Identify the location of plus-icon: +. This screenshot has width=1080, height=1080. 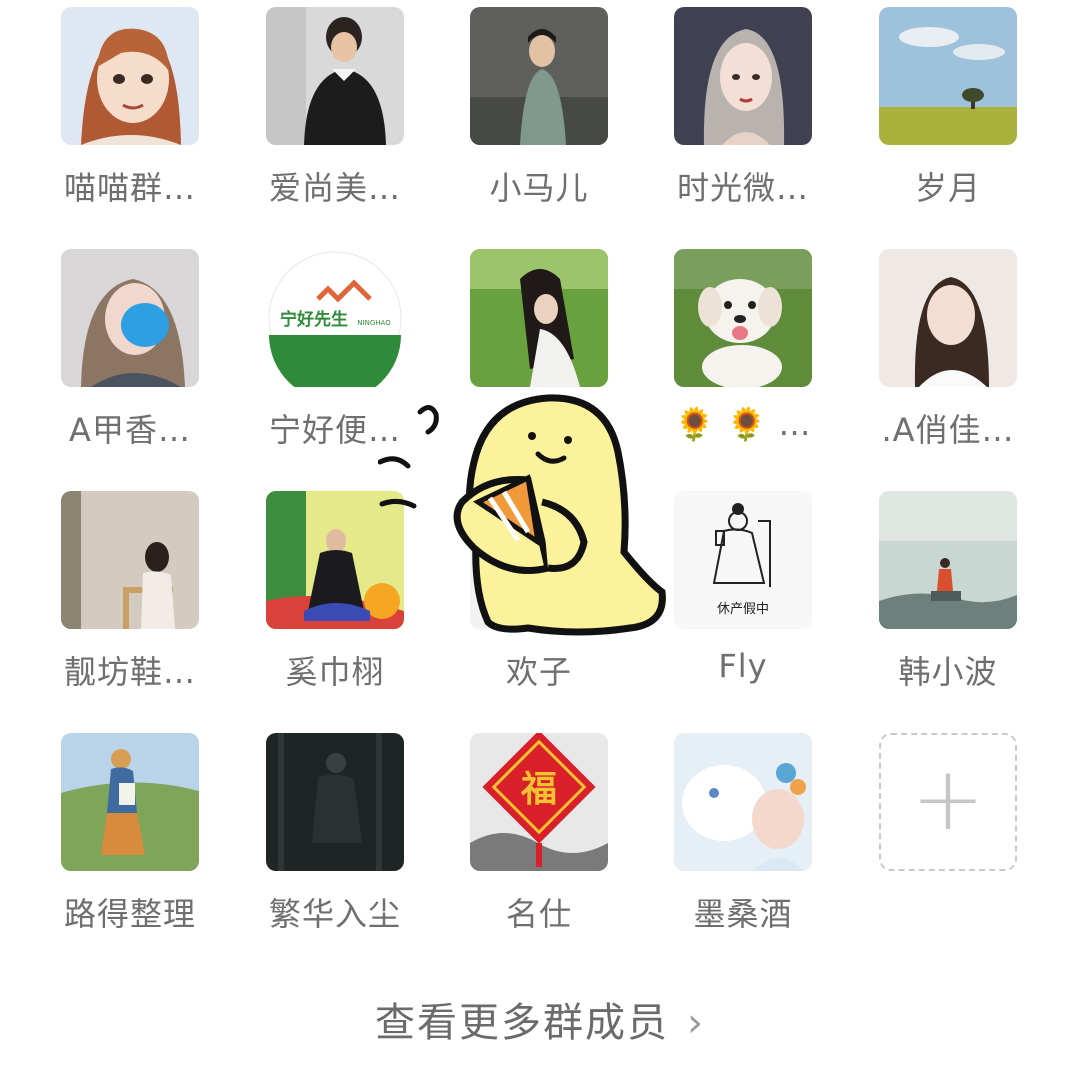
(948, 798).